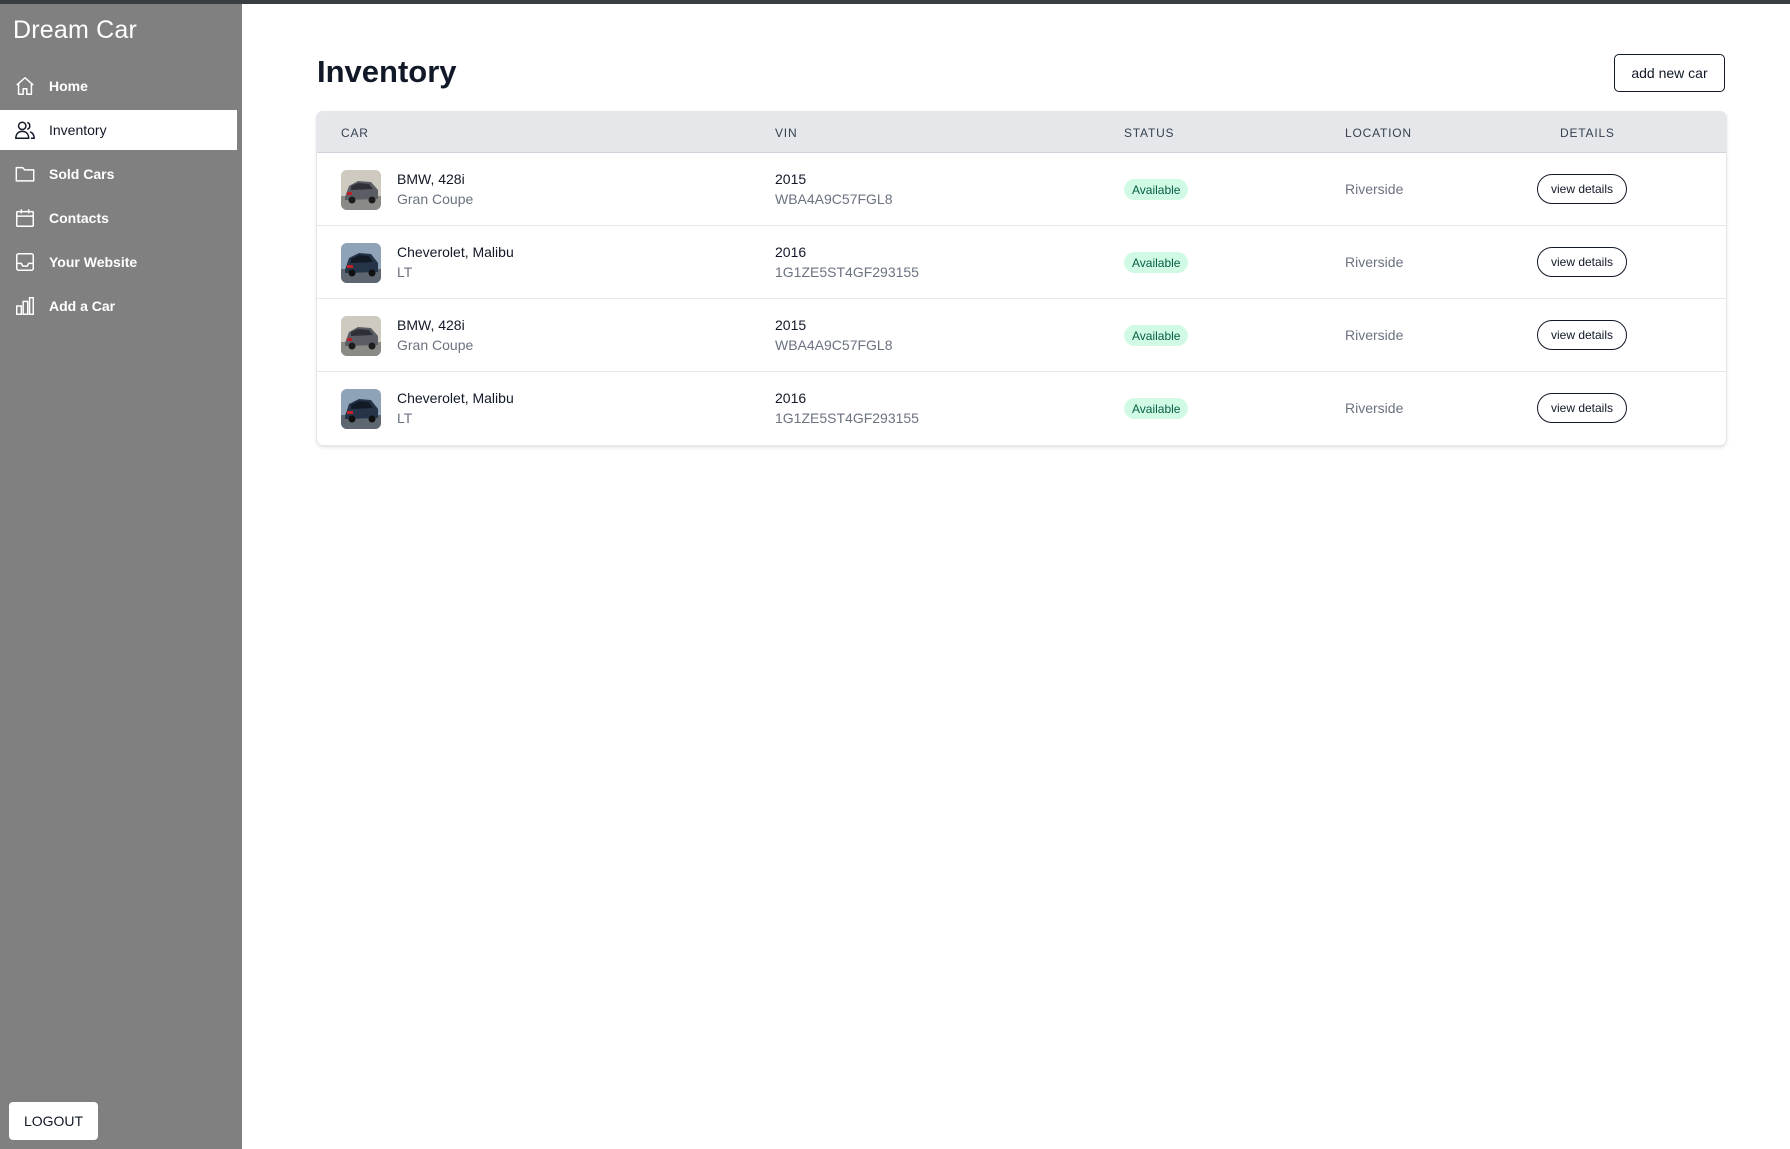 The height and width of the screenshot is (1149, 1790). I want to click on header-details: DETAILS, so click(1587, 133).